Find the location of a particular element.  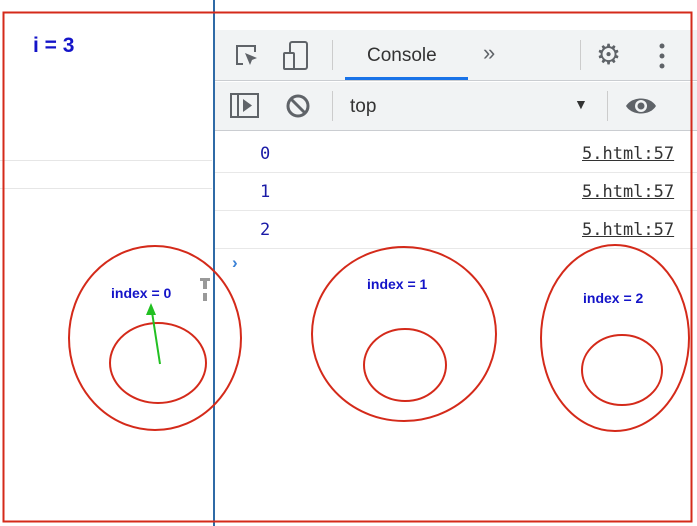

more-options-icon is located at coordinates (662, 56).